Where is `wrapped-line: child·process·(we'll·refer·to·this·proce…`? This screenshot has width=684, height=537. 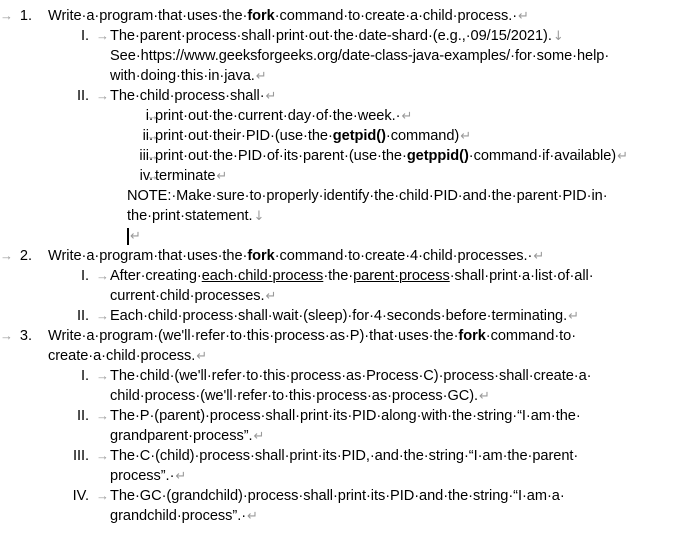 wrapped-line: child·process·(we'll·refer·to·this·proce… is located at coordinates (342, 396).